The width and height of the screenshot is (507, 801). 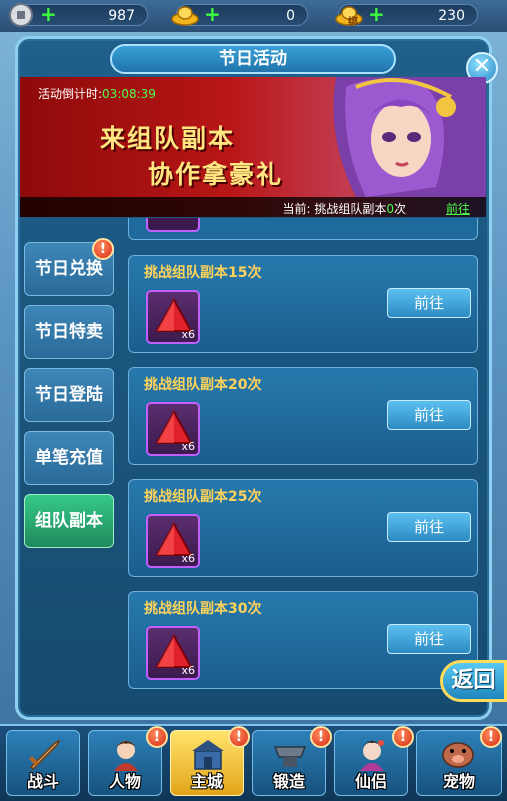 What do you see at coordinates (70, 94) in the screenshot?
I see `countdown-label: 活动倒计时:` at bounding box center [70, 94].